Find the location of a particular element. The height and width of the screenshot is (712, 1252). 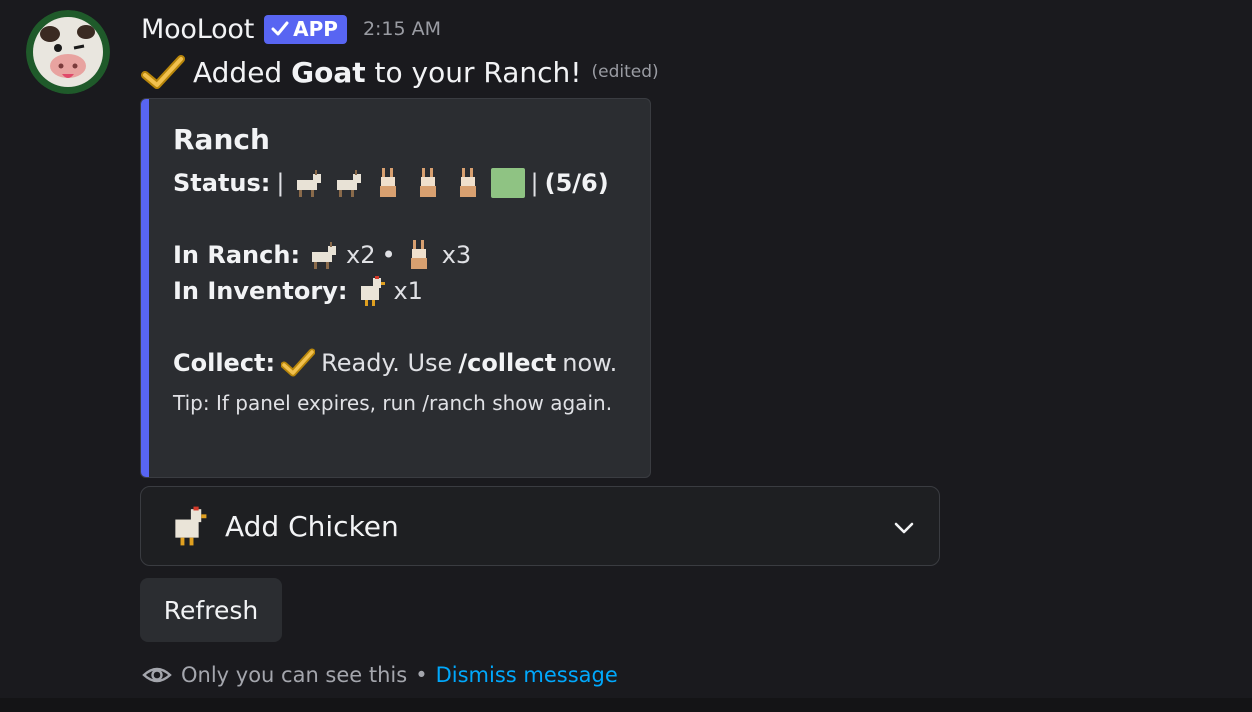

refresh-button: Refresh is located at coordinates (211, 610).